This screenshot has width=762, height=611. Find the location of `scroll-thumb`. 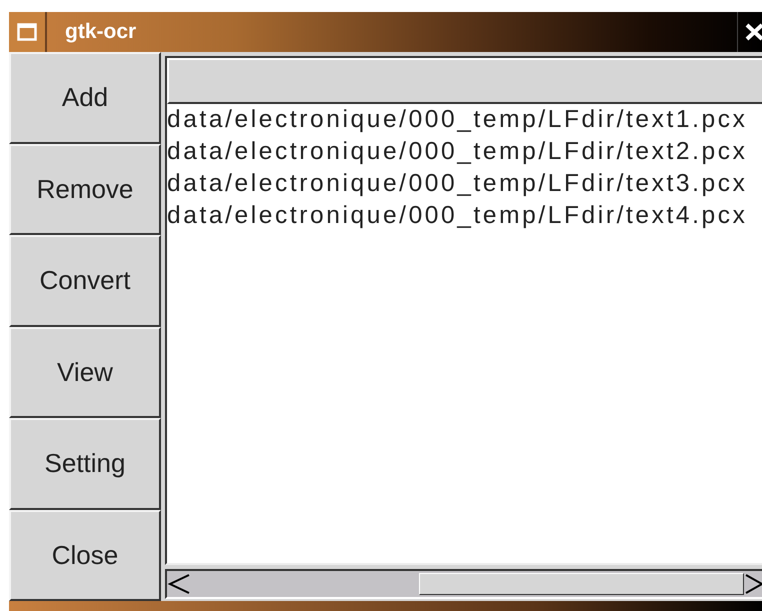

scroll-thumb is located at coordinates (581, 584).